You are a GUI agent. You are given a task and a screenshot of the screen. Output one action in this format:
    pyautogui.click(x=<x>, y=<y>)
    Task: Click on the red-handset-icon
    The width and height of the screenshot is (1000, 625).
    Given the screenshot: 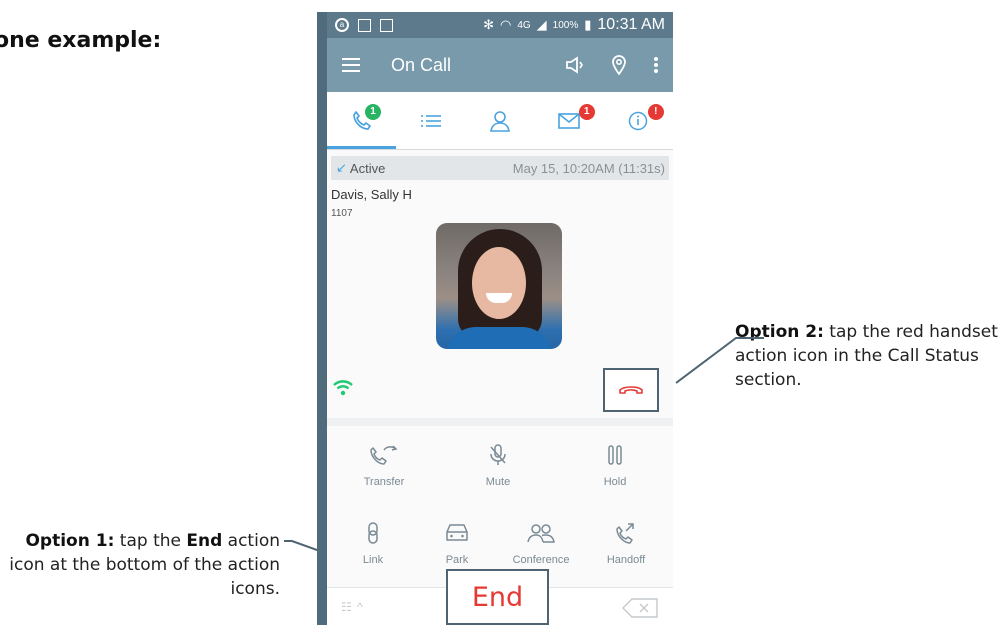 What is the action you would take?
    pyautogui.click(x=631, y=390)
    